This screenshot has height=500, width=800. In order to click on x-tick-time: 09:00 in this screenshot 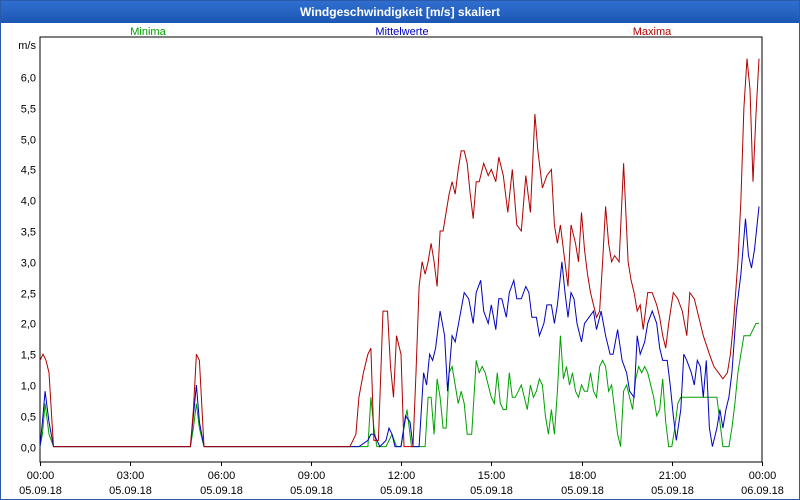, I will do `click(312, 476)`.